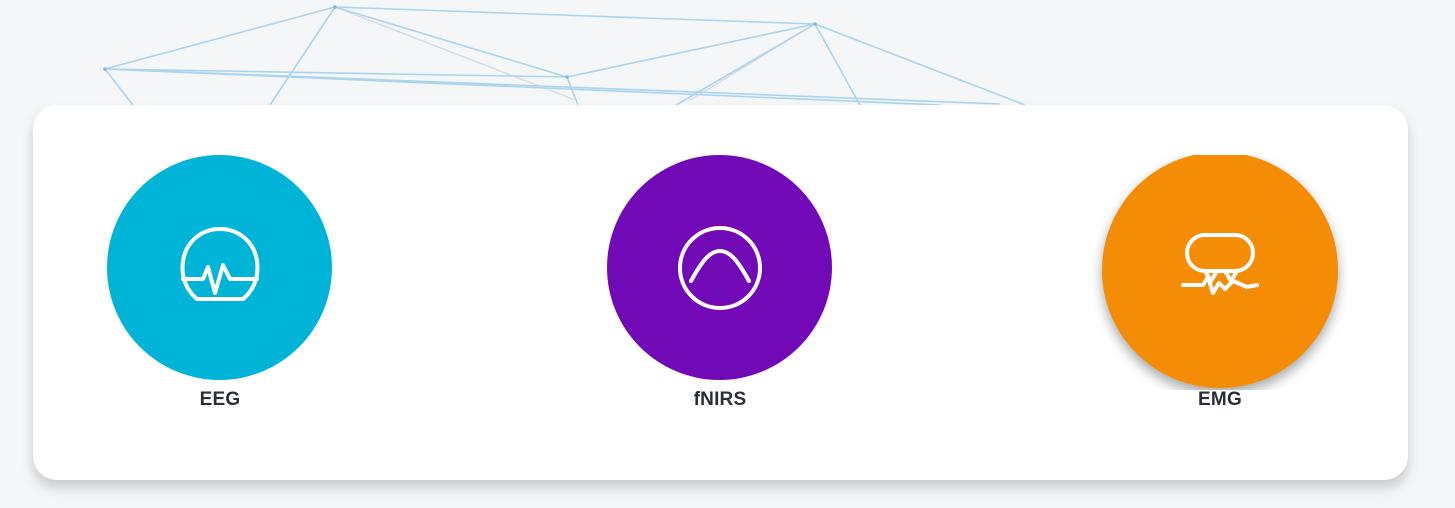 The image size is (1455, 508). I want to click on eeg-label: EEG, so click(220, 399).